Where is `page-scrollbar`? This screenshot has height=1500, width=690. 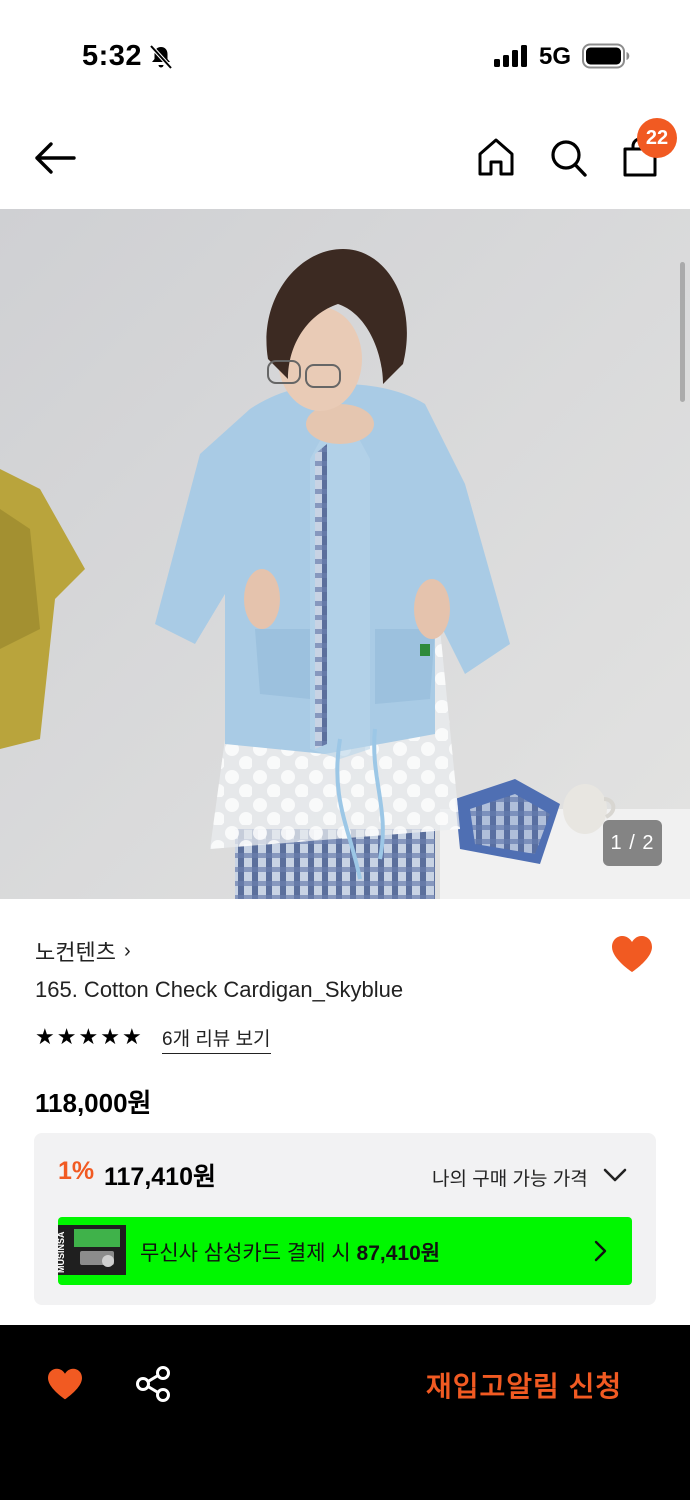
page-scrollbar is located at coordinates (682, 332).